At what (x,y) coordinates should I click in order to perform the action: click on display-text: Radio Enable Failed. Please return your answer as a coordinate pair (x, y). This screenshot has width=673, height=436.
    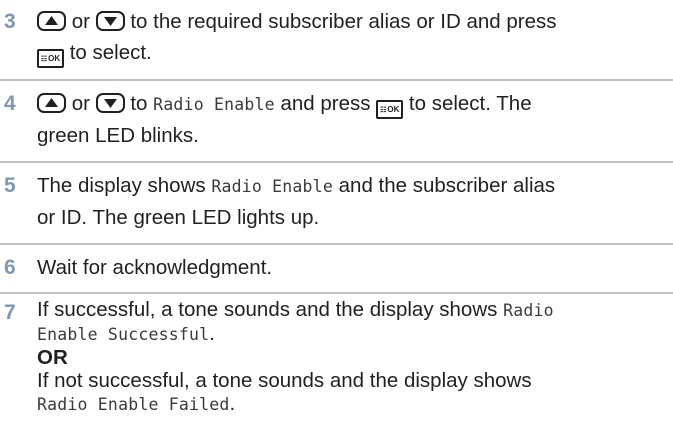
    Looking at the image, I should click on (133, 404).